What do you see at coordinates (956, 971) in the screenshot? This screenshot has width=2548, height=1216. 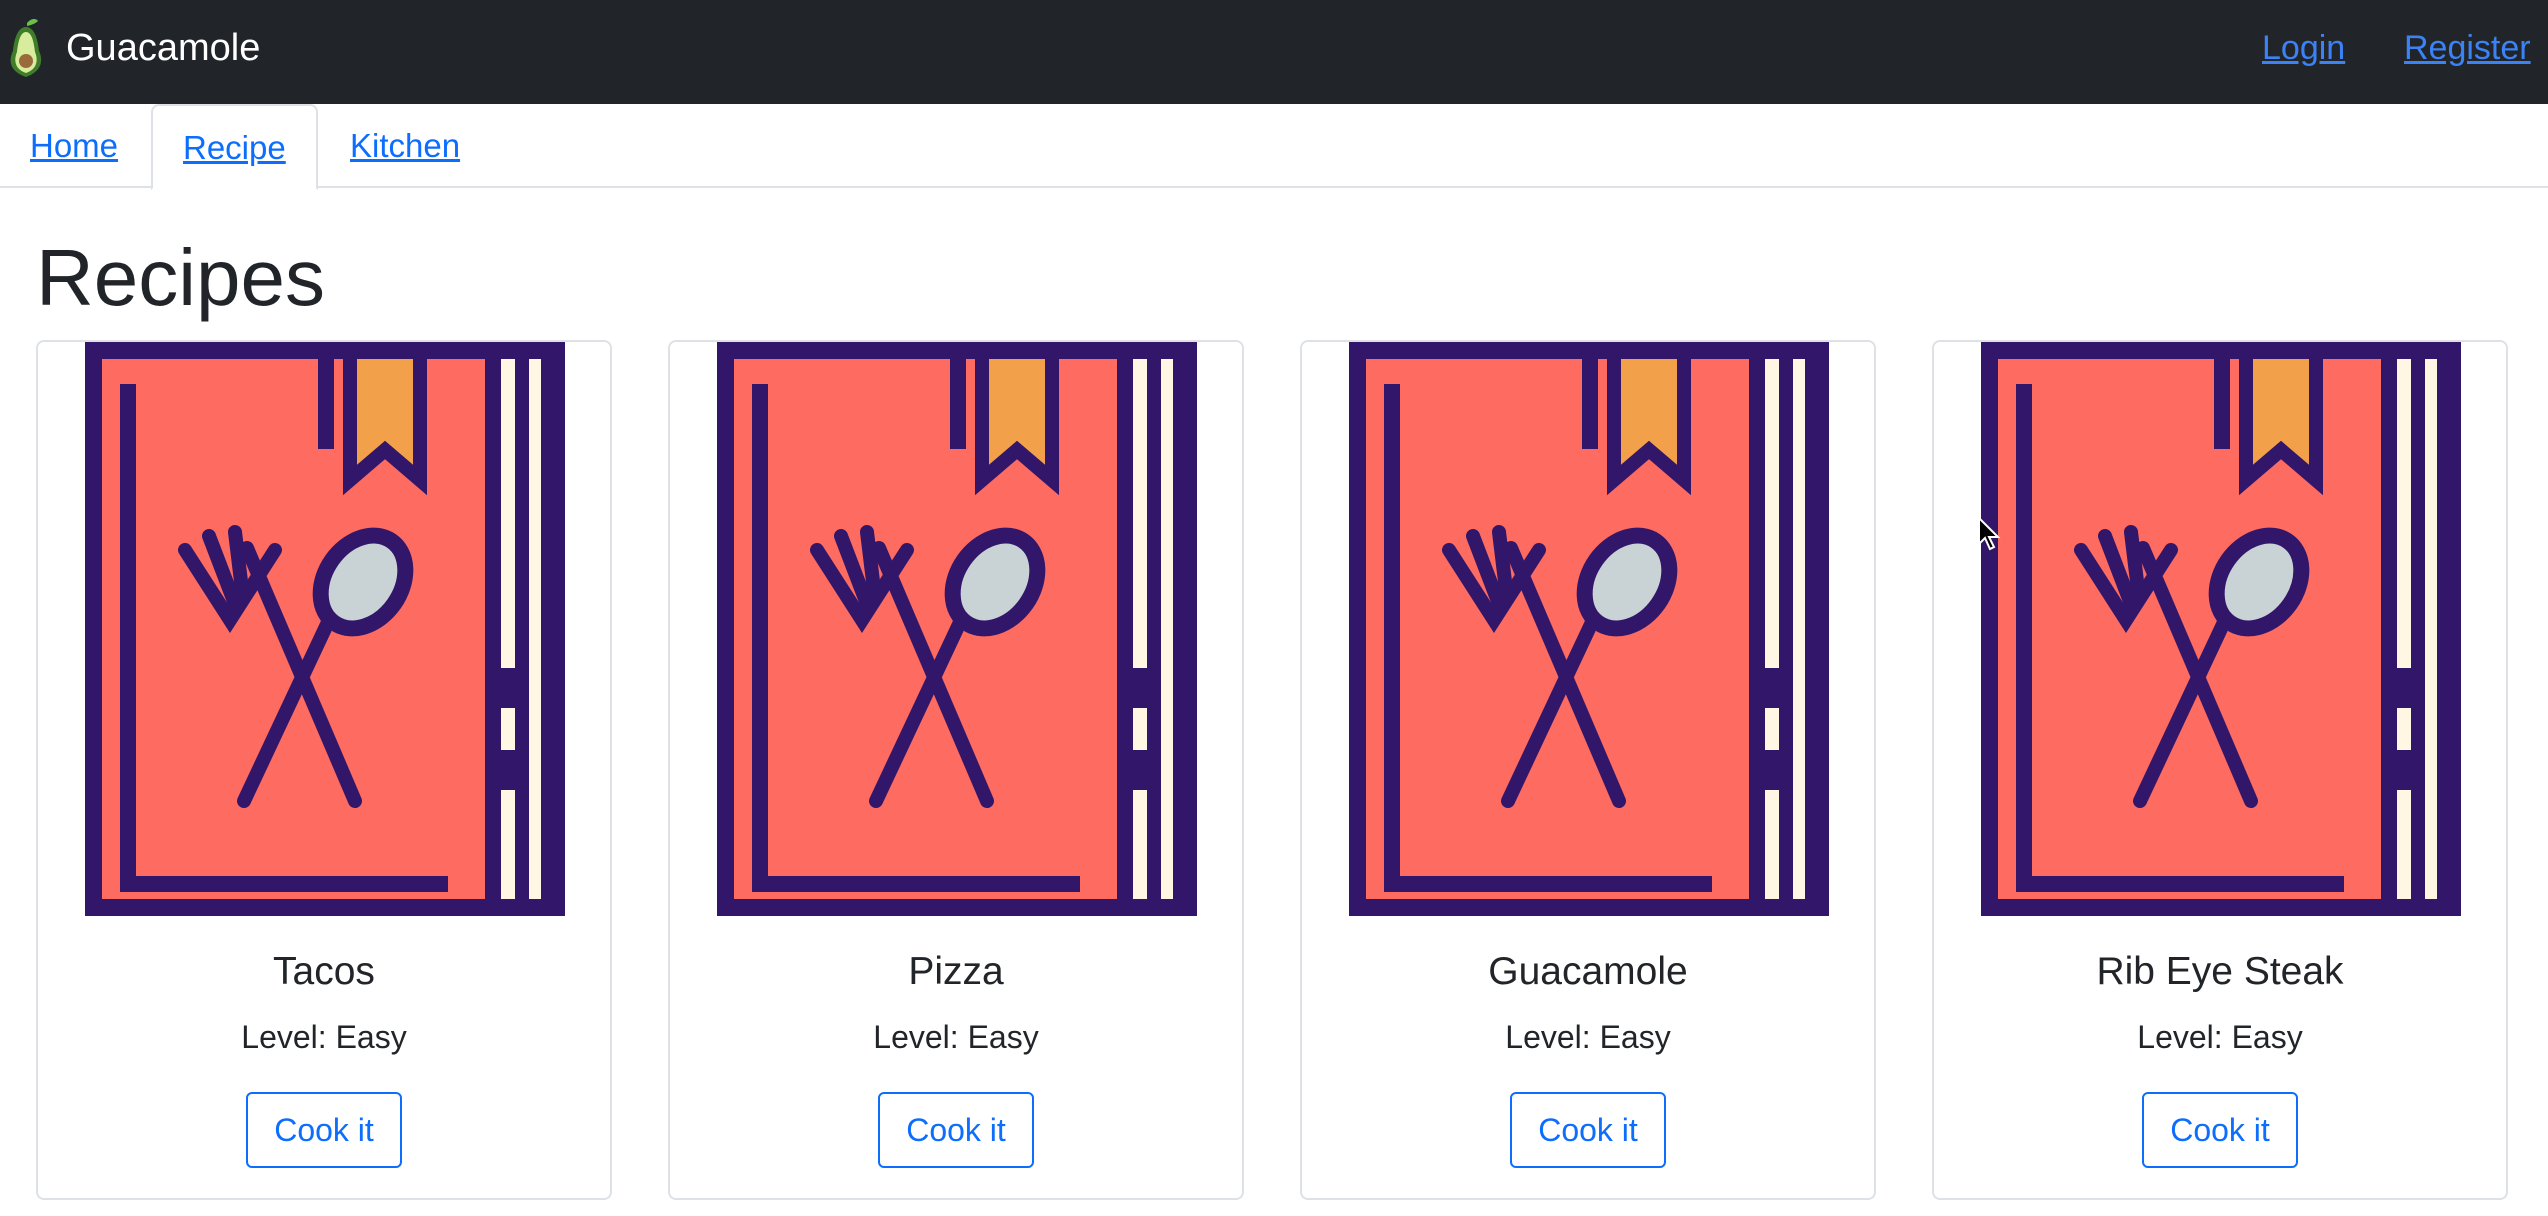 I see `recipe-name: Pizza` at bounding box center [956, 971].